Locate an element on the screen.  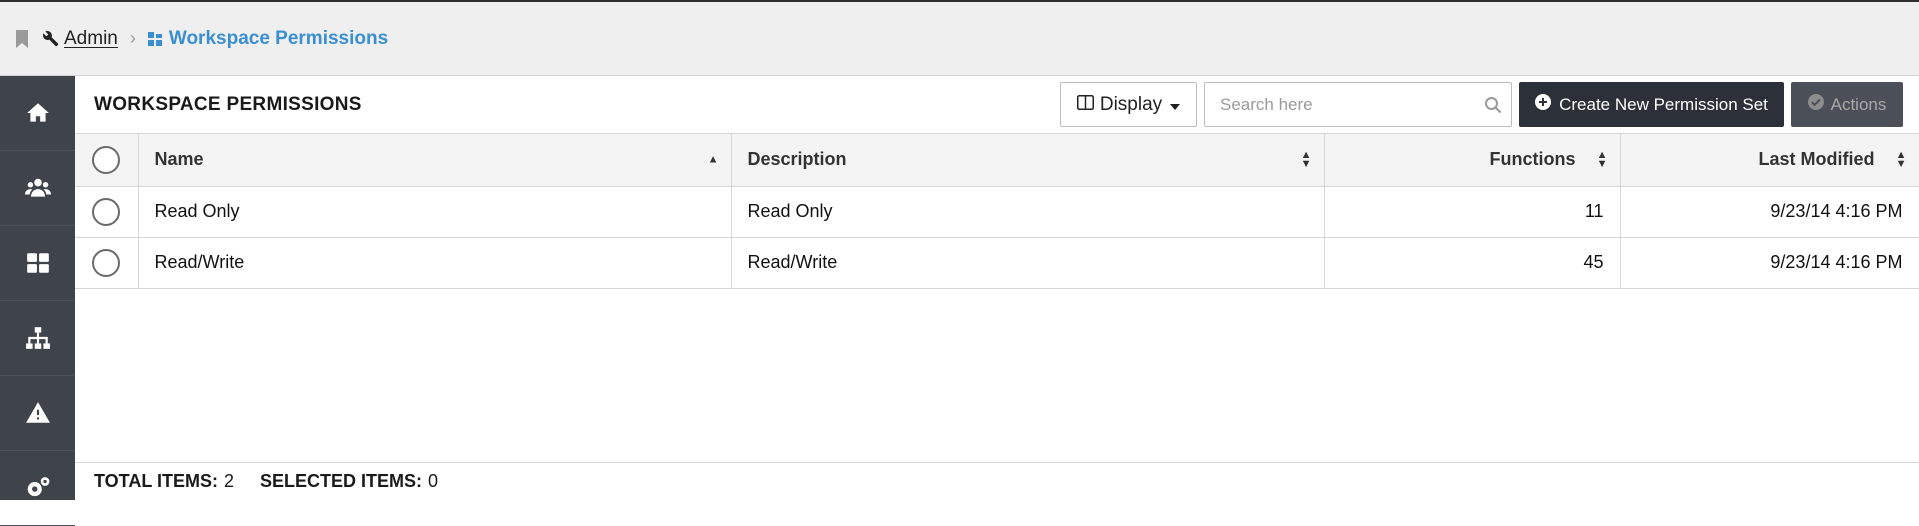
wrench-icon is located at coordinates (50, 38).